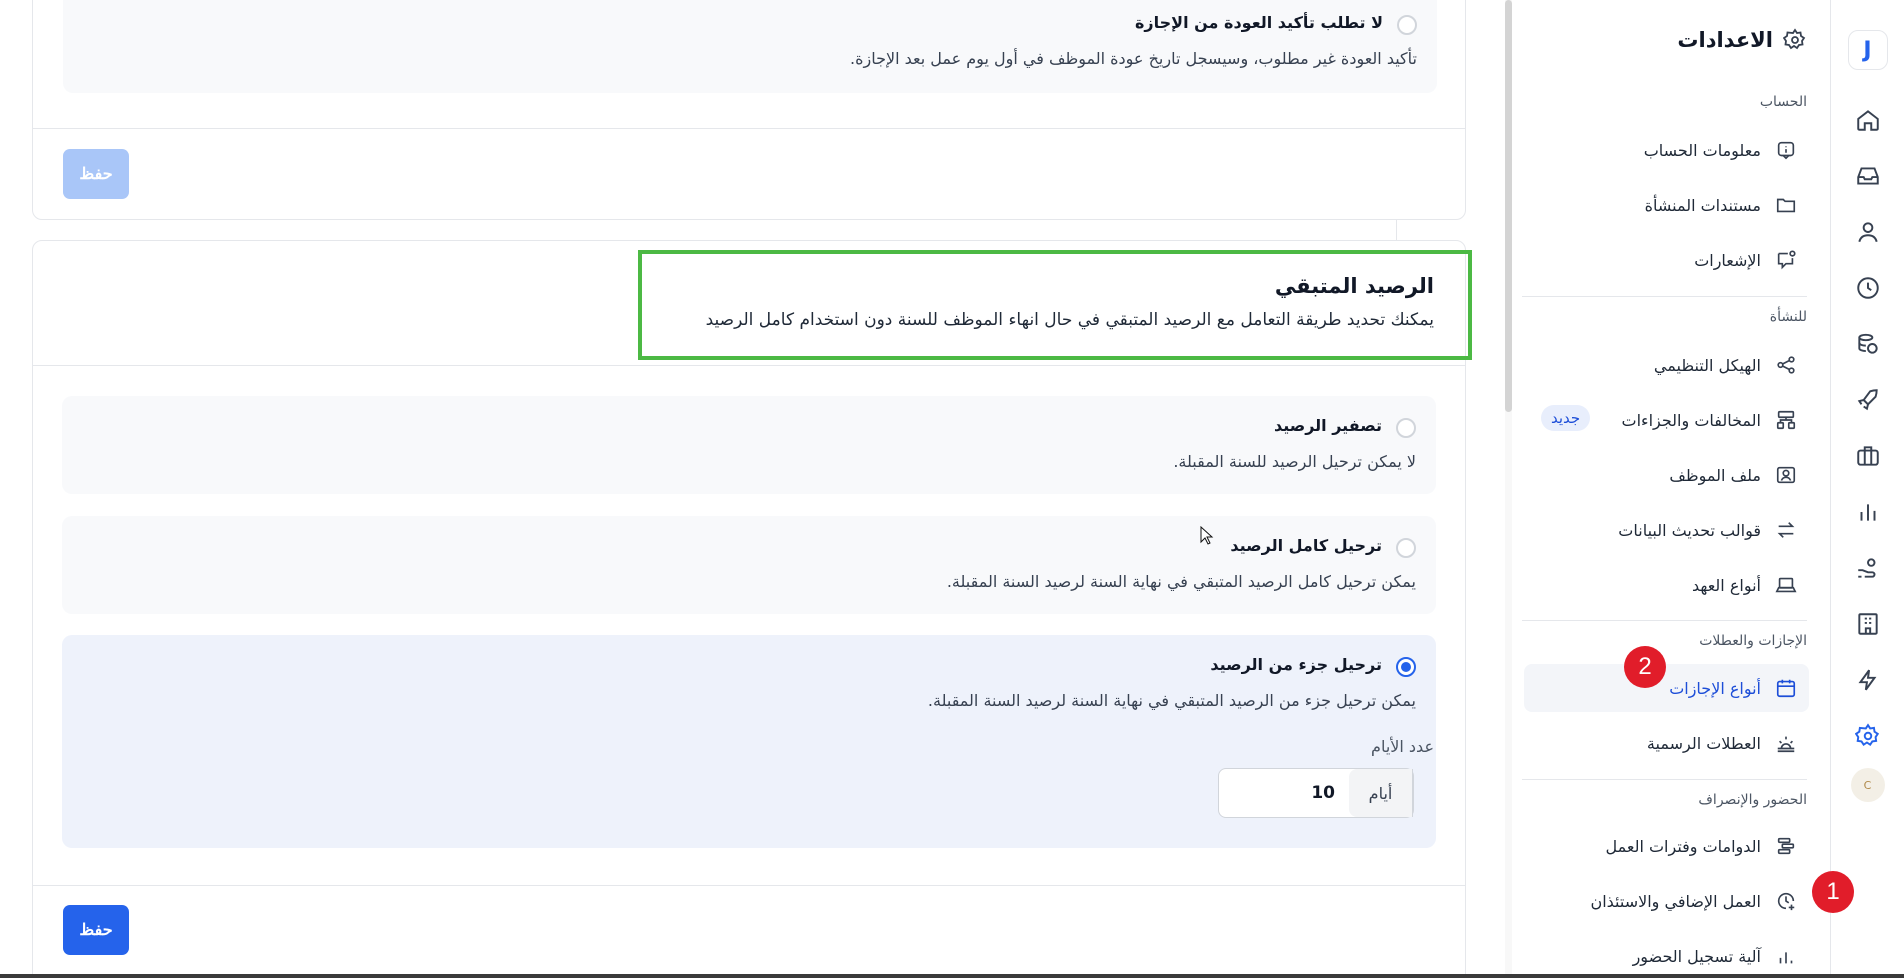 This screenshot has height=978, width=1904. Describe the element at coordinates (1833, 892) in the screenshot. I see `step-marker-1: 1` at that location.